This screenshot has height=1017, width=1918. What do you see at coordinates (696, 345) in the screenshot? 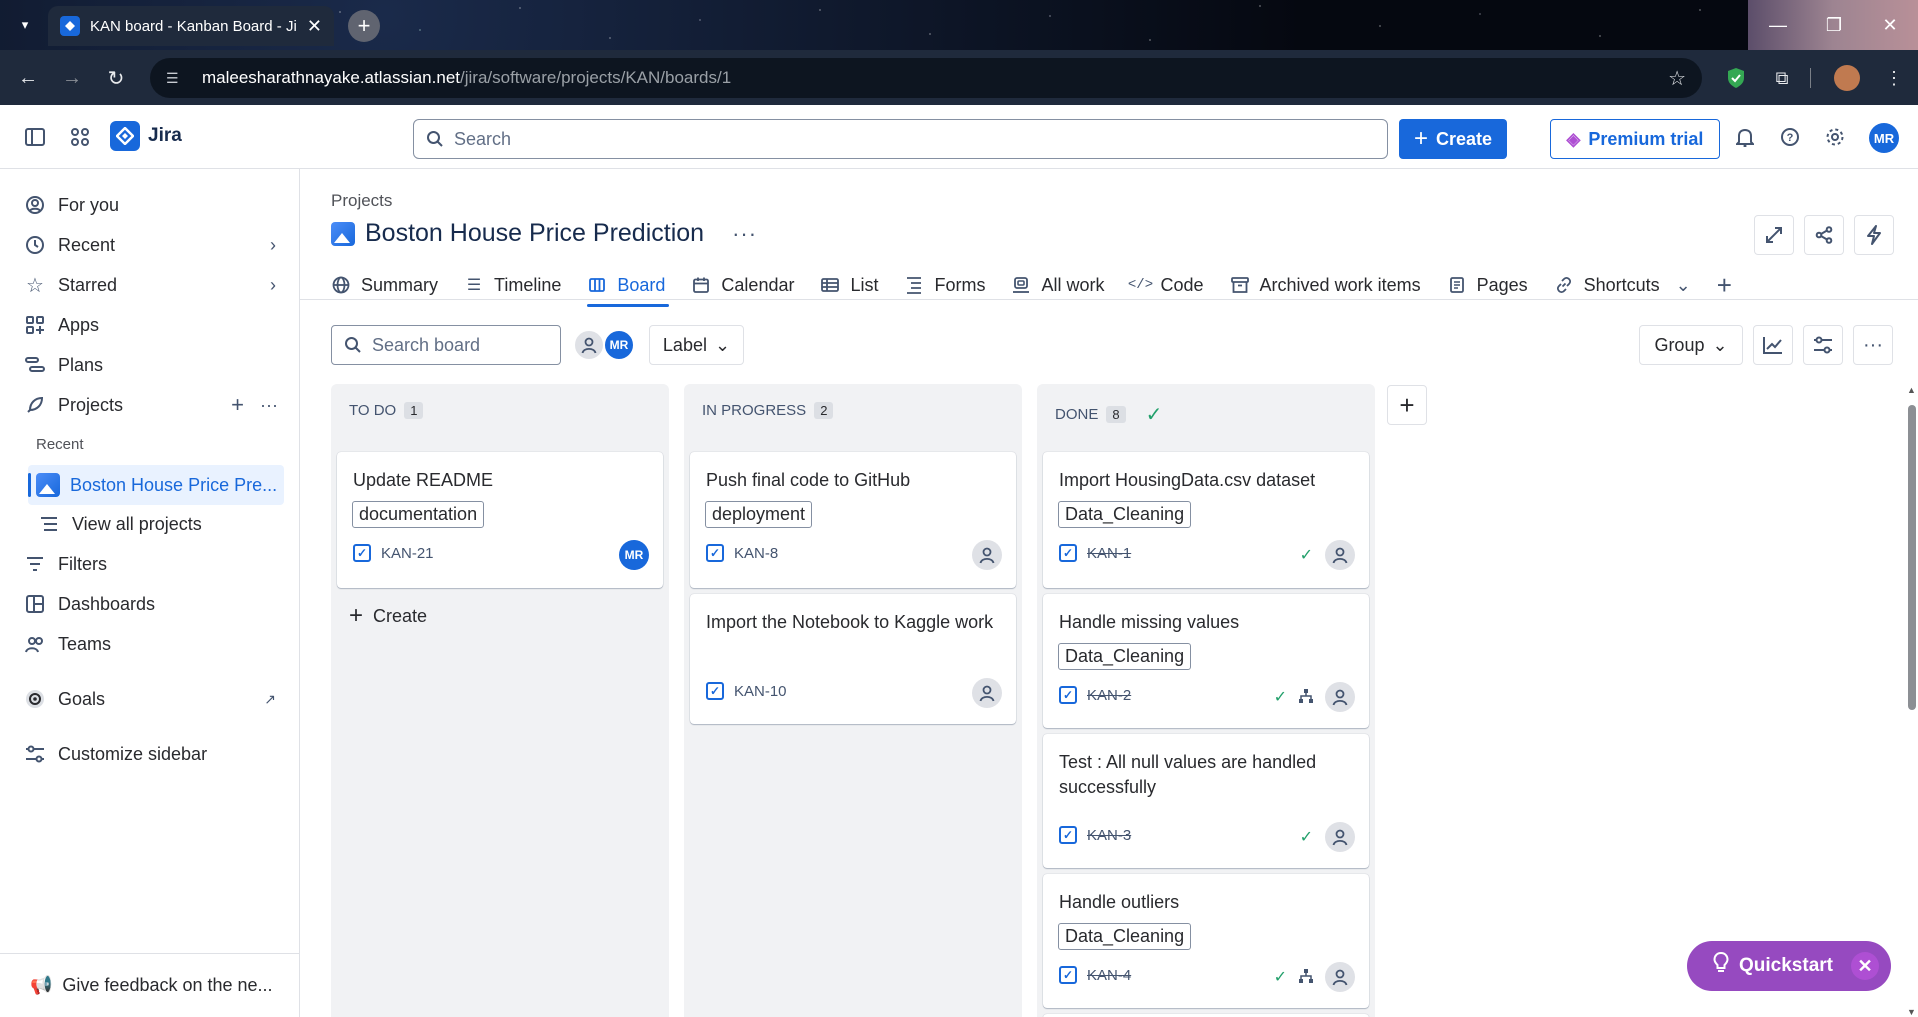
I see `label-filter-dropdown: Label ⌄` at bounding box center [696, 345].